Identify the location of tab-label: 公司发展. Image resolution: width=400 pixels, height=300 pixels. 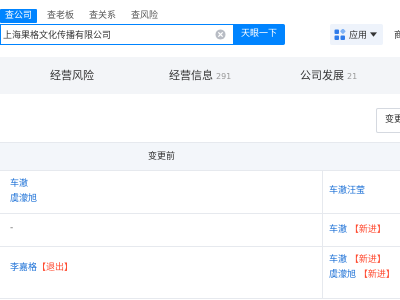
(322, 75).